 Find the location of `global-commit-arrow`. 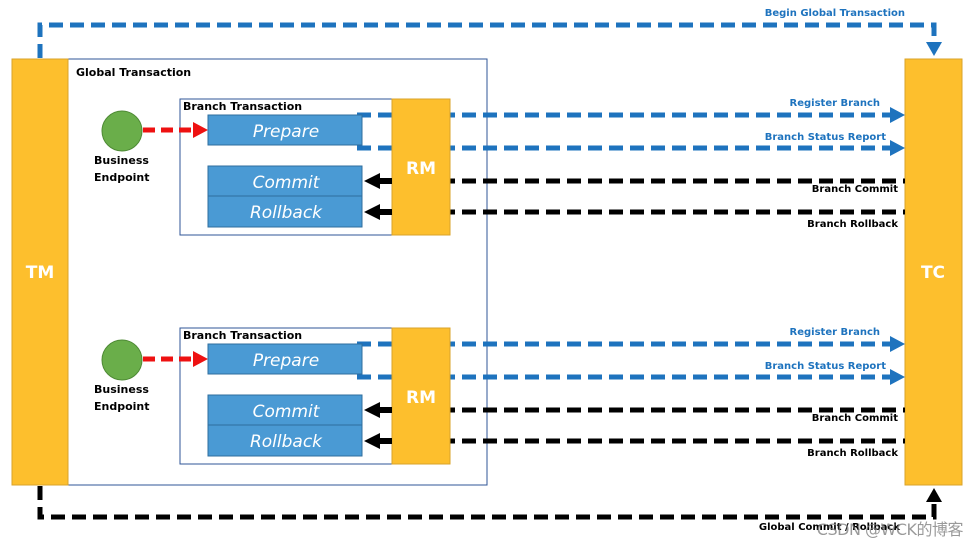

global-commit-arrow is located at coordinates (489, 503).